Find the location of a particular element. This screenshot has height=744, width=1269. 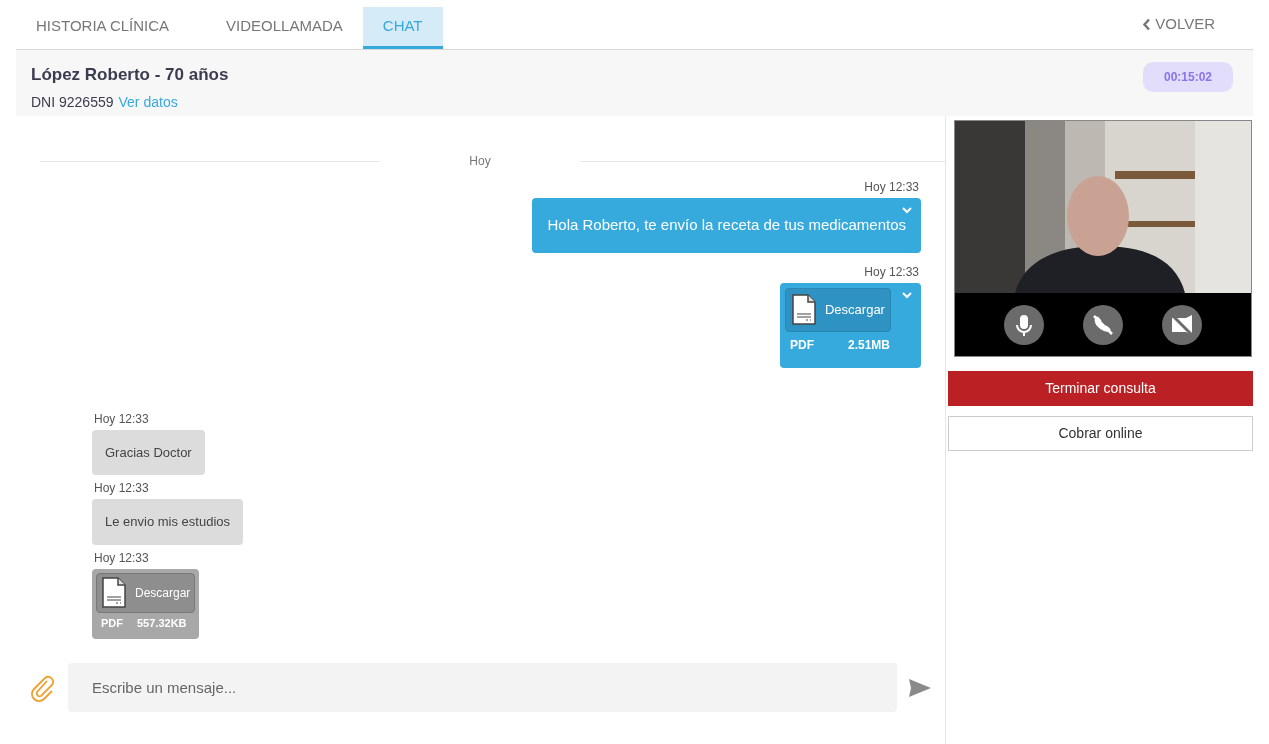

patient-name: López Roberto - 70 años is located at coordinates (130, 75).